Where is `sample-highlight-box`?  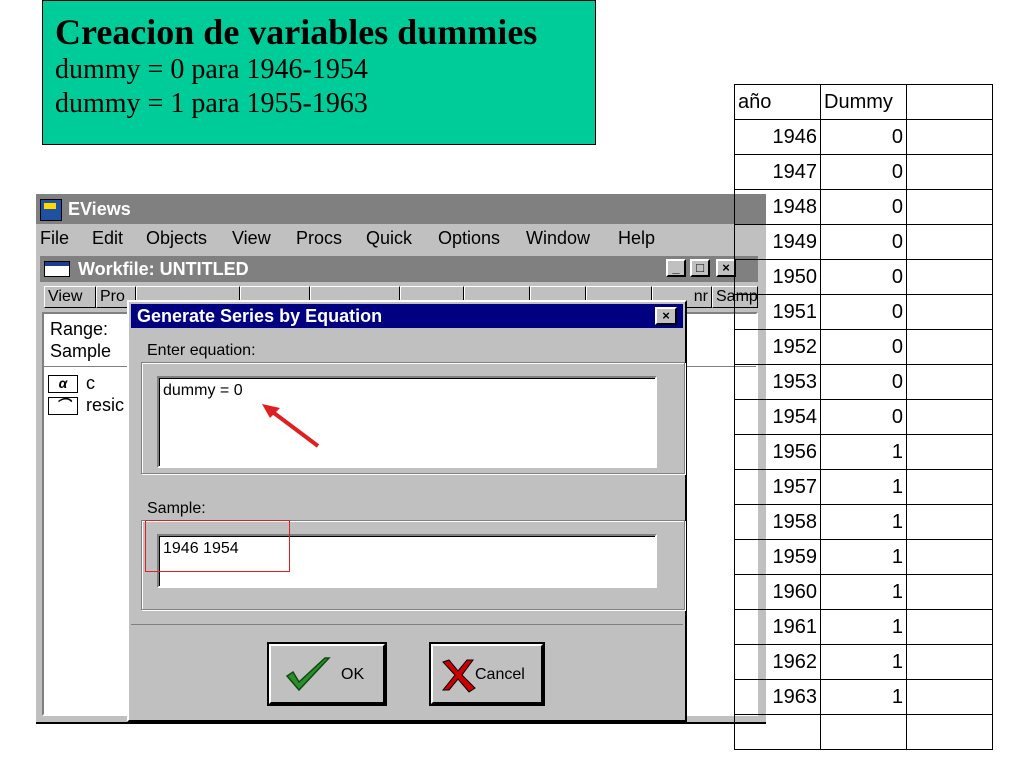
sample-highlight-box is located at coordinates (217, 546).